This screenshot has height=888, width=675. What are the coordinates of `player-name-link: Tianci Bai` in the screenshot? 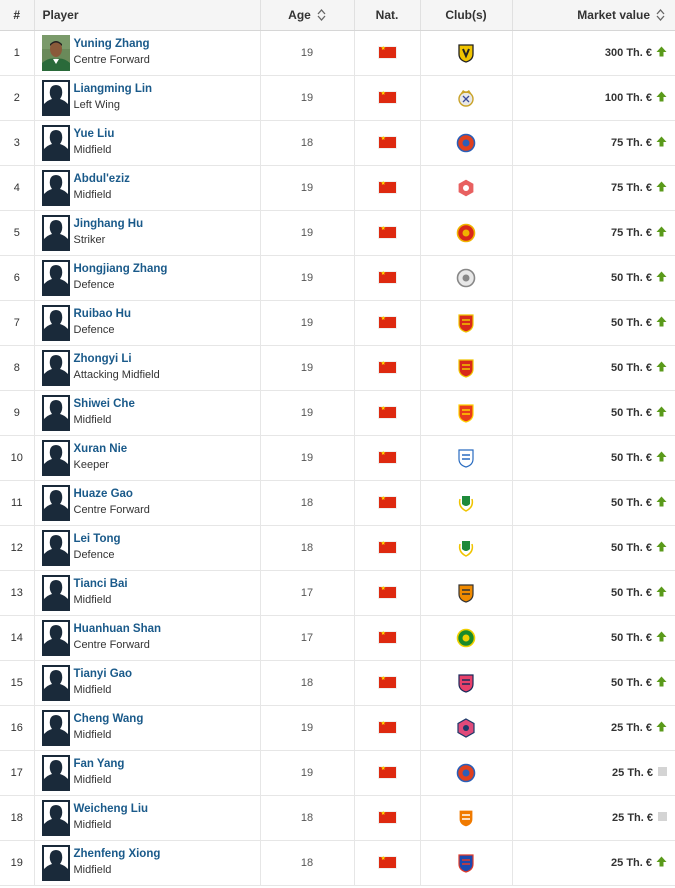 It's located at (101, 584).